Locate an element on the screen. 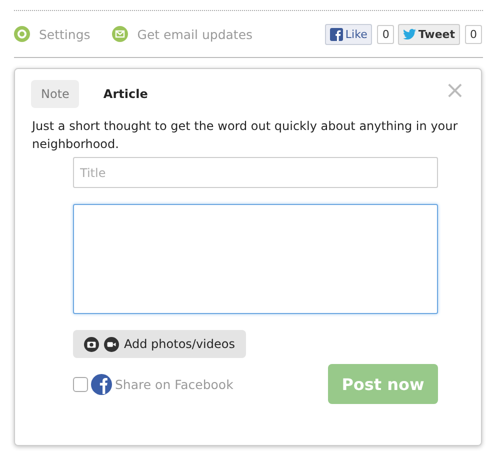 This screenshot has height=459, width=493. title-field: Title is located at coordinates (255, 172).